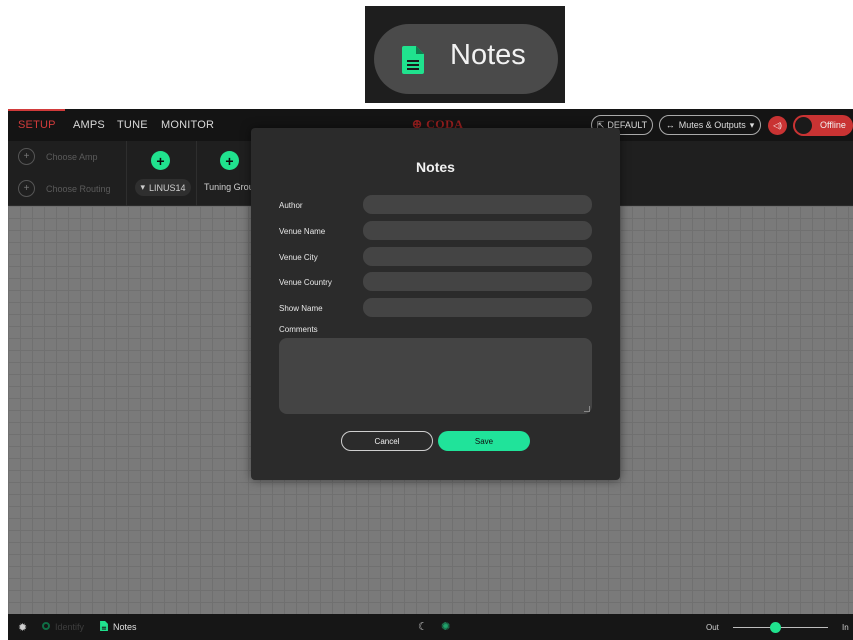  What do you see at coordinates (298, 329) in the screenshot?
I see `comments-label: Comments` at bounding box center [298, 329].